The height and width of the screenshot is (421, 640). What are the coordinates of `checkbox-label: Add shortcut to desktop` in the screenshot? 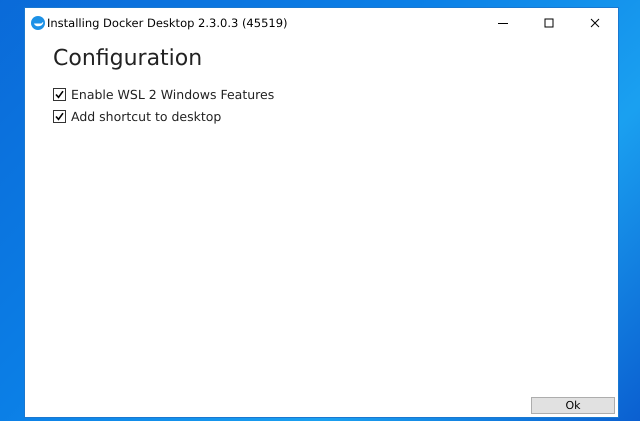 It's located at (146, 116).